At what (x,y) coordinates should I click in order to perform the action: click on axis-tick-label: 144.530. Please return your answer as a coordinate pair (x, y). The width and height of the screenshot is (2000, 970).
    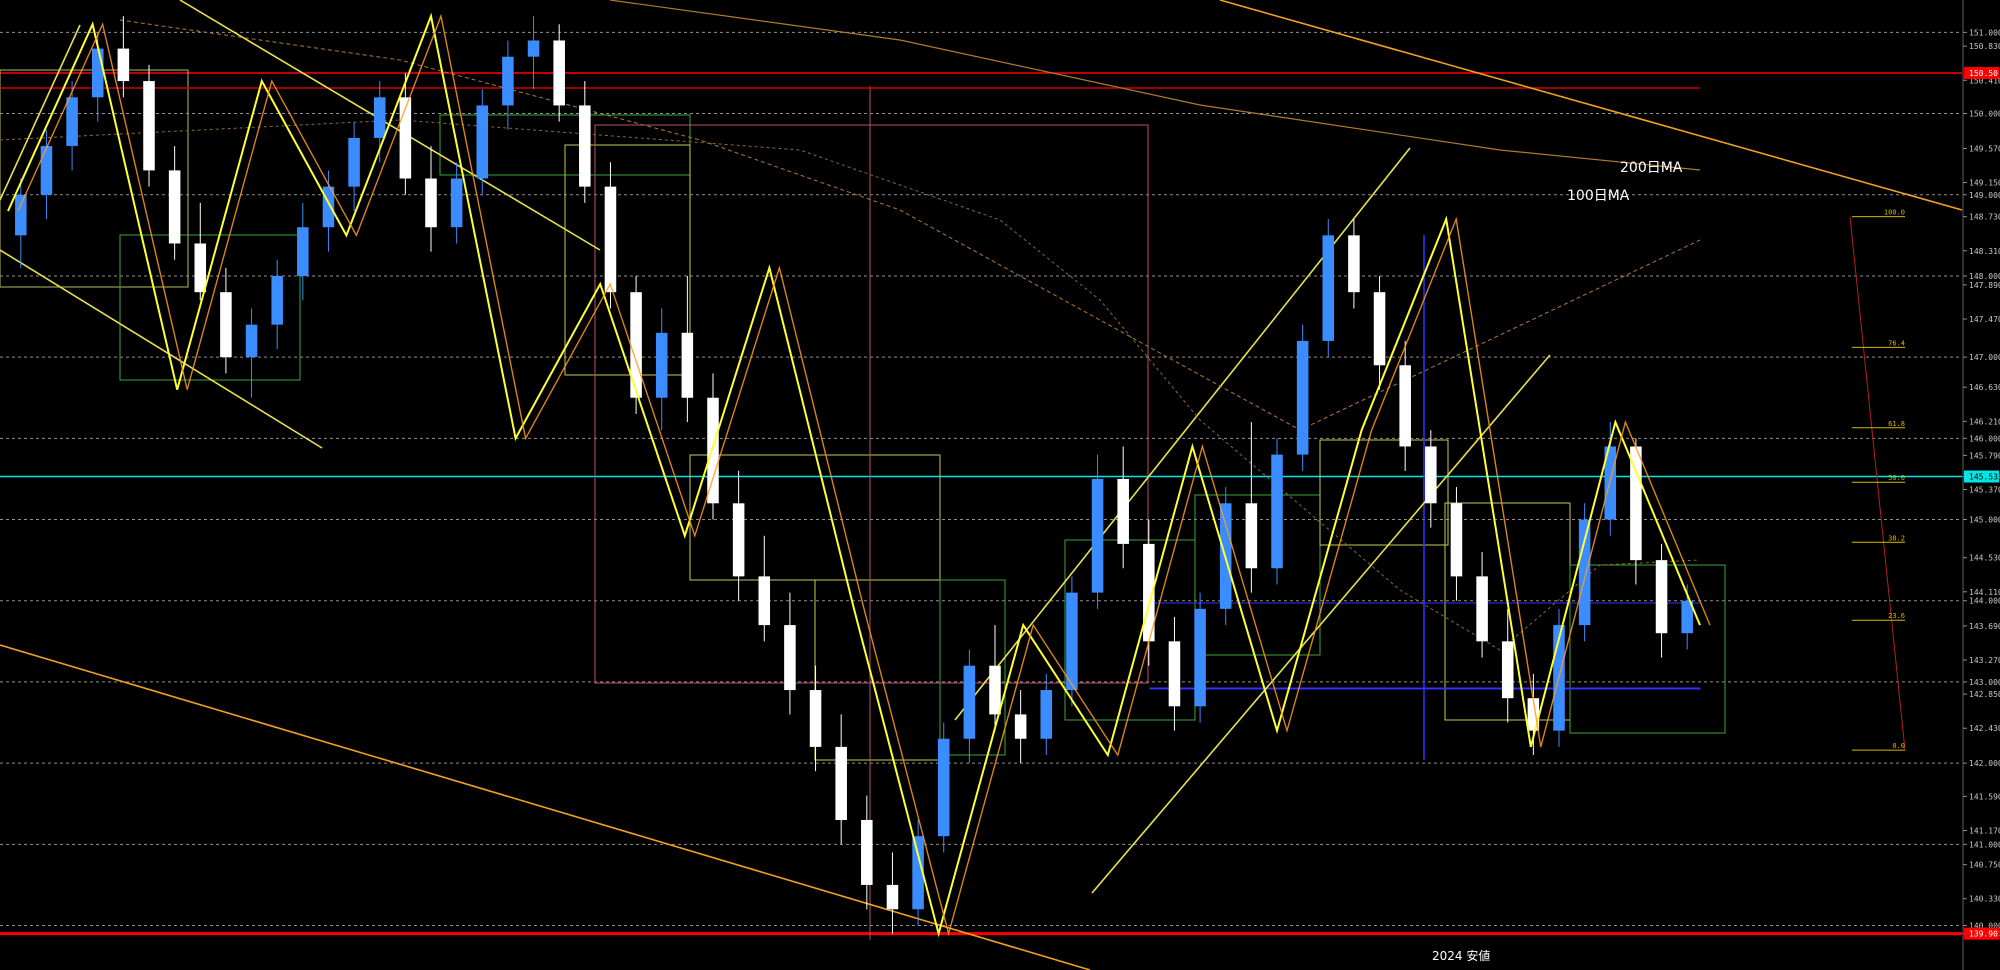
    Looking at the image, I should click on (1984, 558).